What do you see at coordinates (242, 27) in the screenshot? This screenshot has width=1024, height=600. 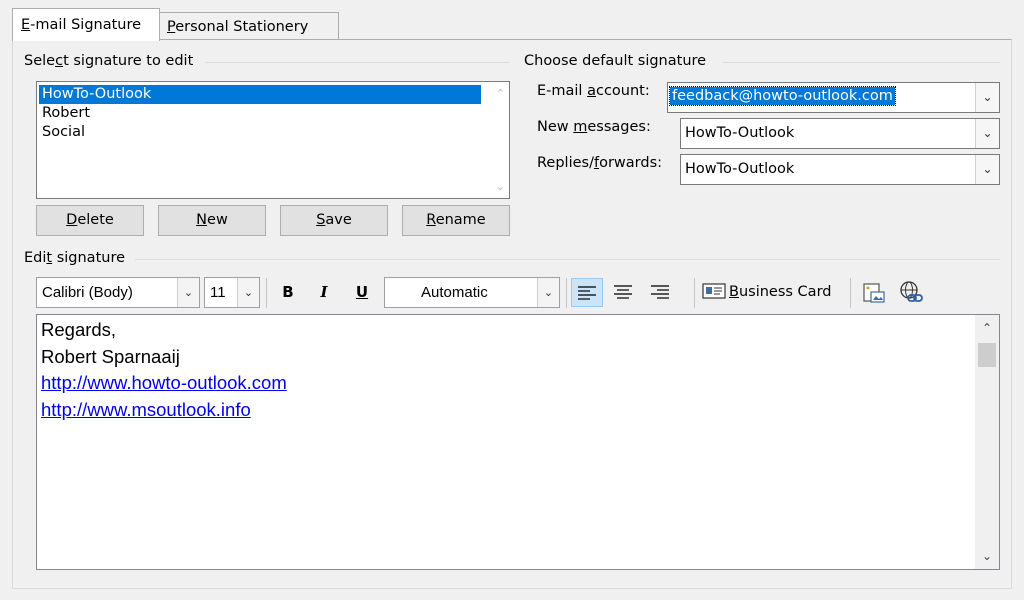 I see `tab-label: ersonal Stationery` at bounding box center [242, 27].